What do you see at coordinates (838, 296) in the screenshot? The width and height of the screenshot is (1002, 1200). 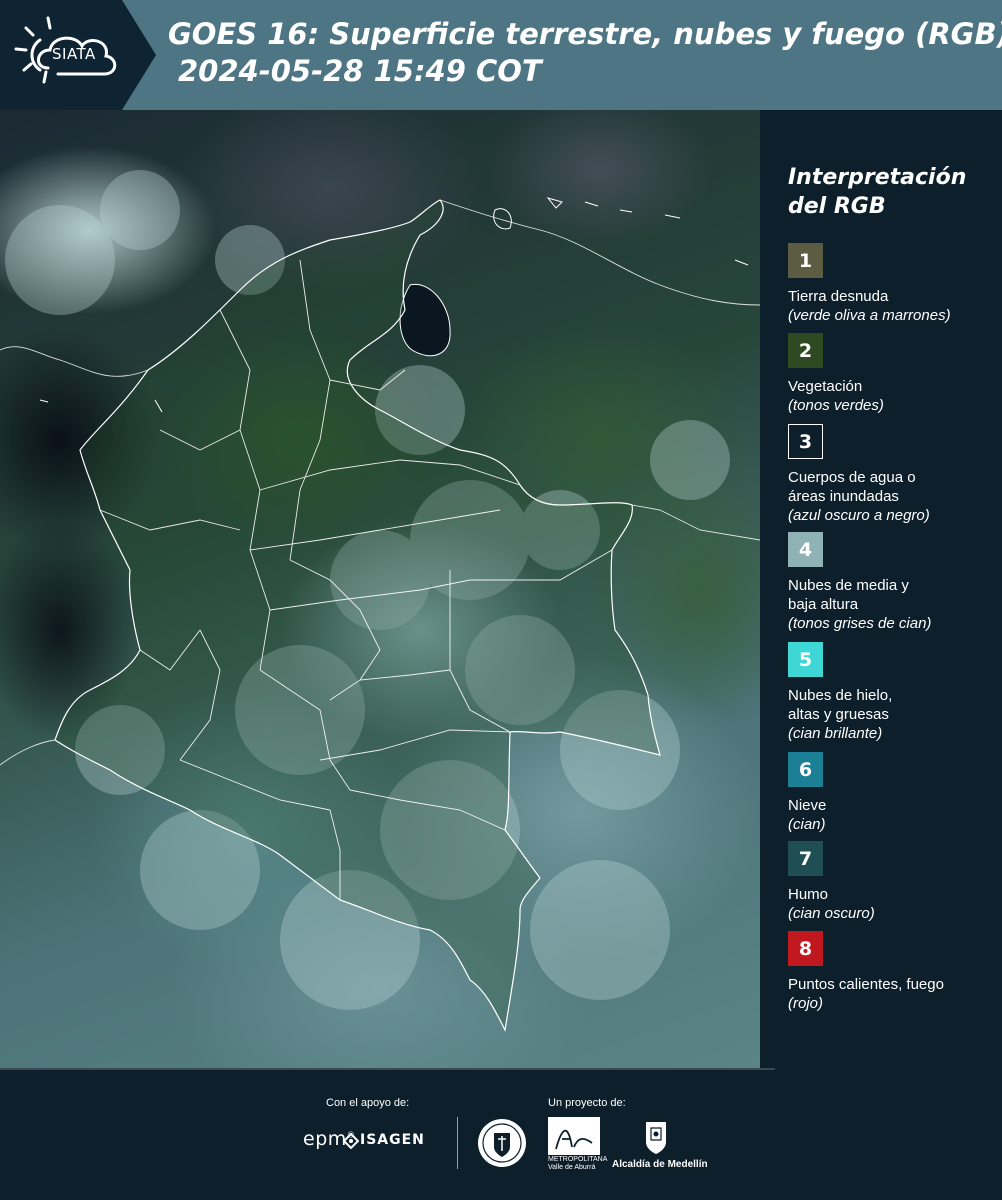 I see `legend-label: Tierra desnuda` at bounding box center [838, 296].